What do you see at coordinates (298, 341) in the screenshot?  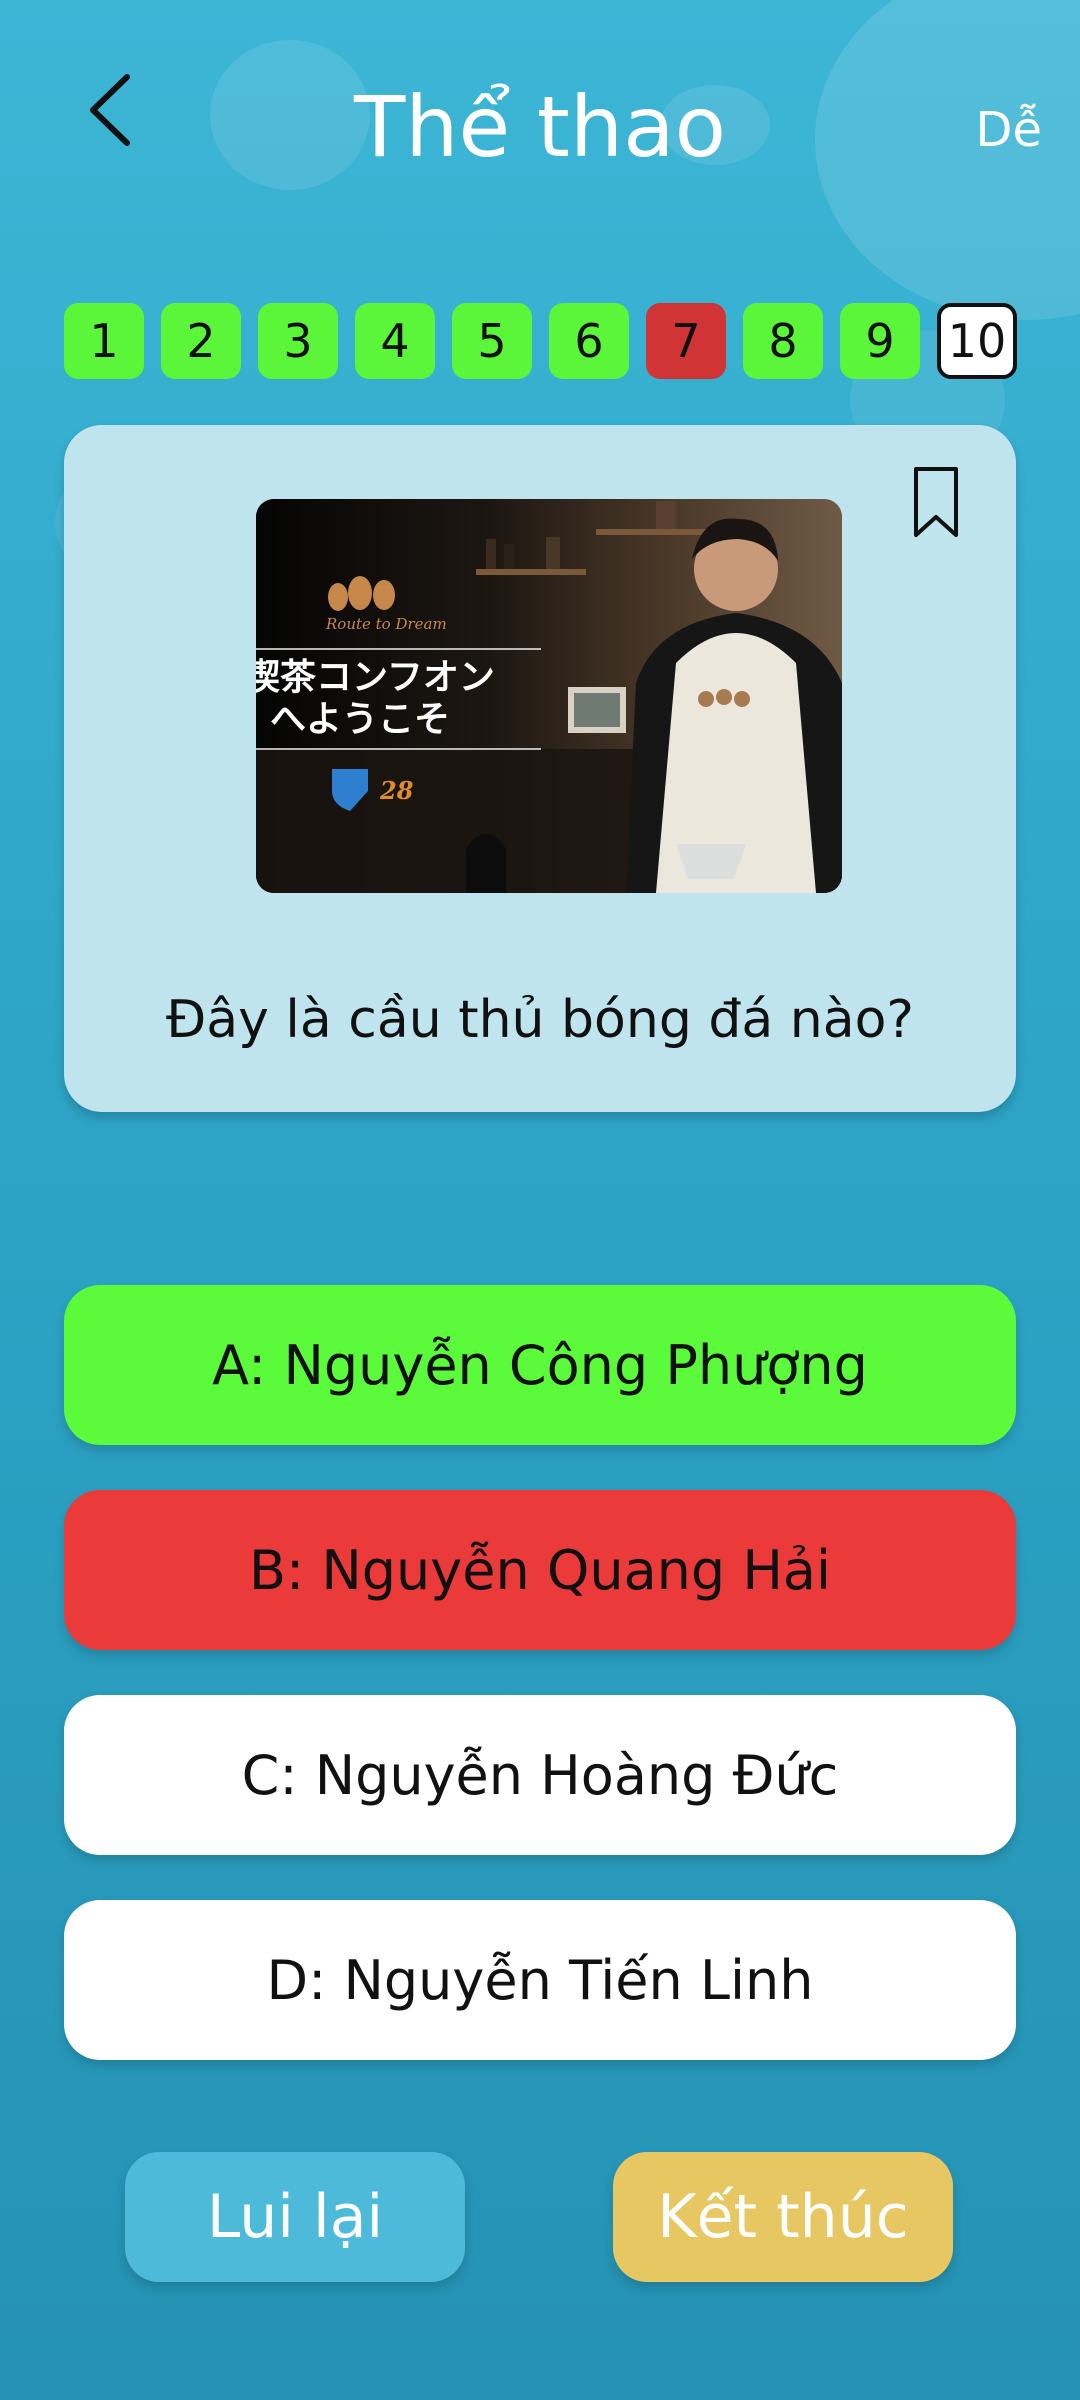 I see `question-number-3: 3` at bounding box center [298, 341].